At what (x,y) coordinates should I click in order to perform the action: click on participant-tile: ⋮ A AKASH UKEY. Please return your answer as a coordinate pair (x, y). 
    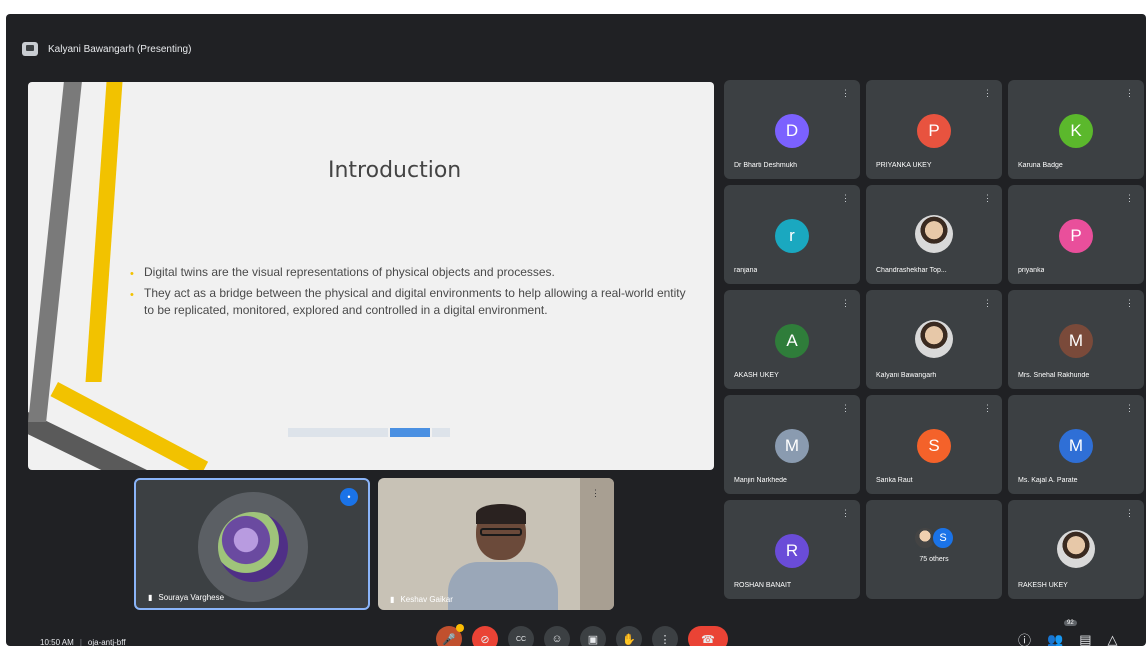
    Looking at the image, I should click on (792, 339).